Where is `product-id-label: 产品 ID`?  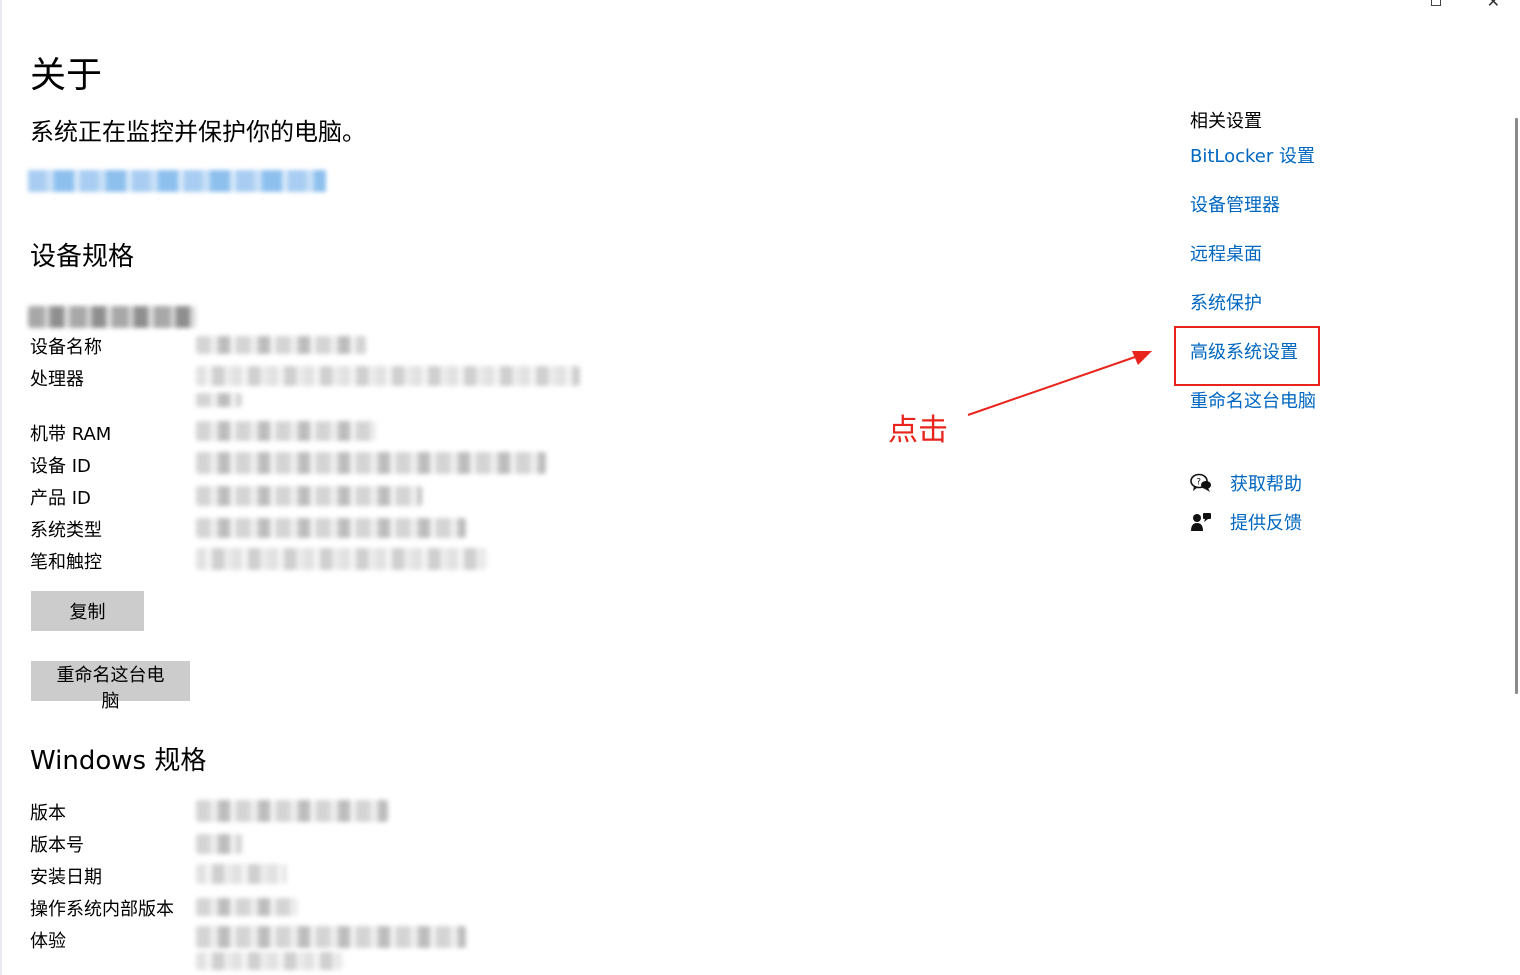
product-id-label: 产品 ID is located at coordinates (60, 498).